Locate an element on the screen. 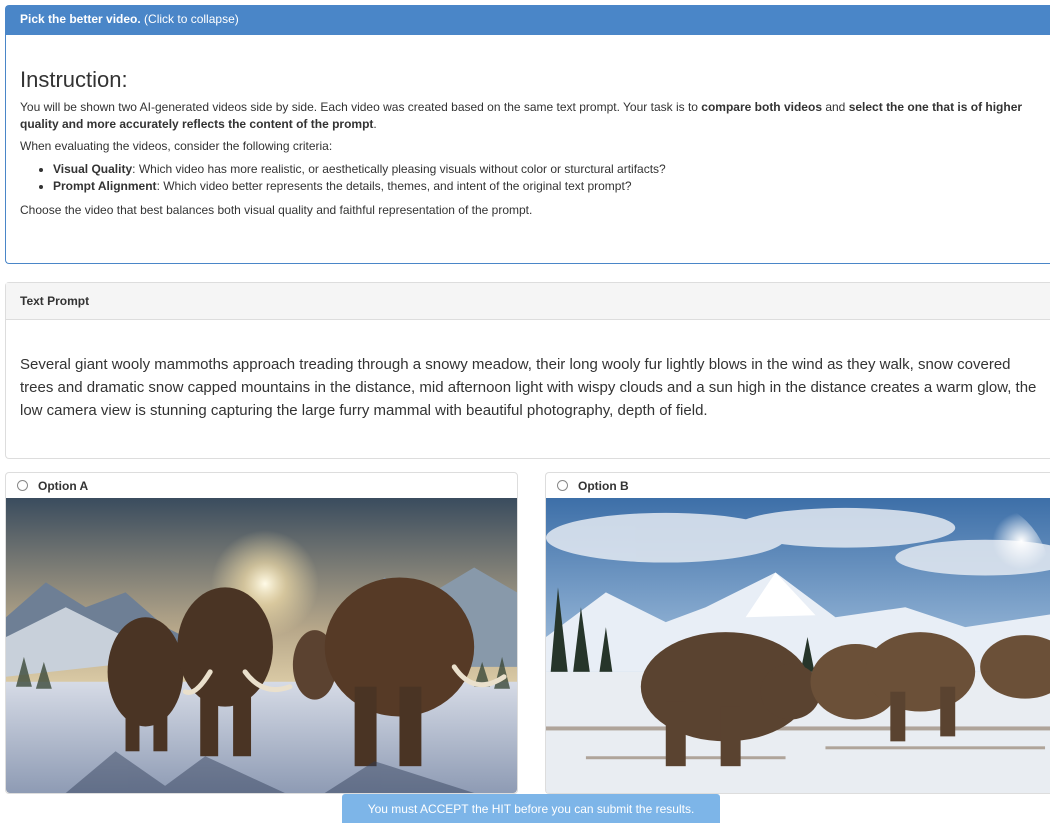  option-a-radio is located at coordinates (22, 485).